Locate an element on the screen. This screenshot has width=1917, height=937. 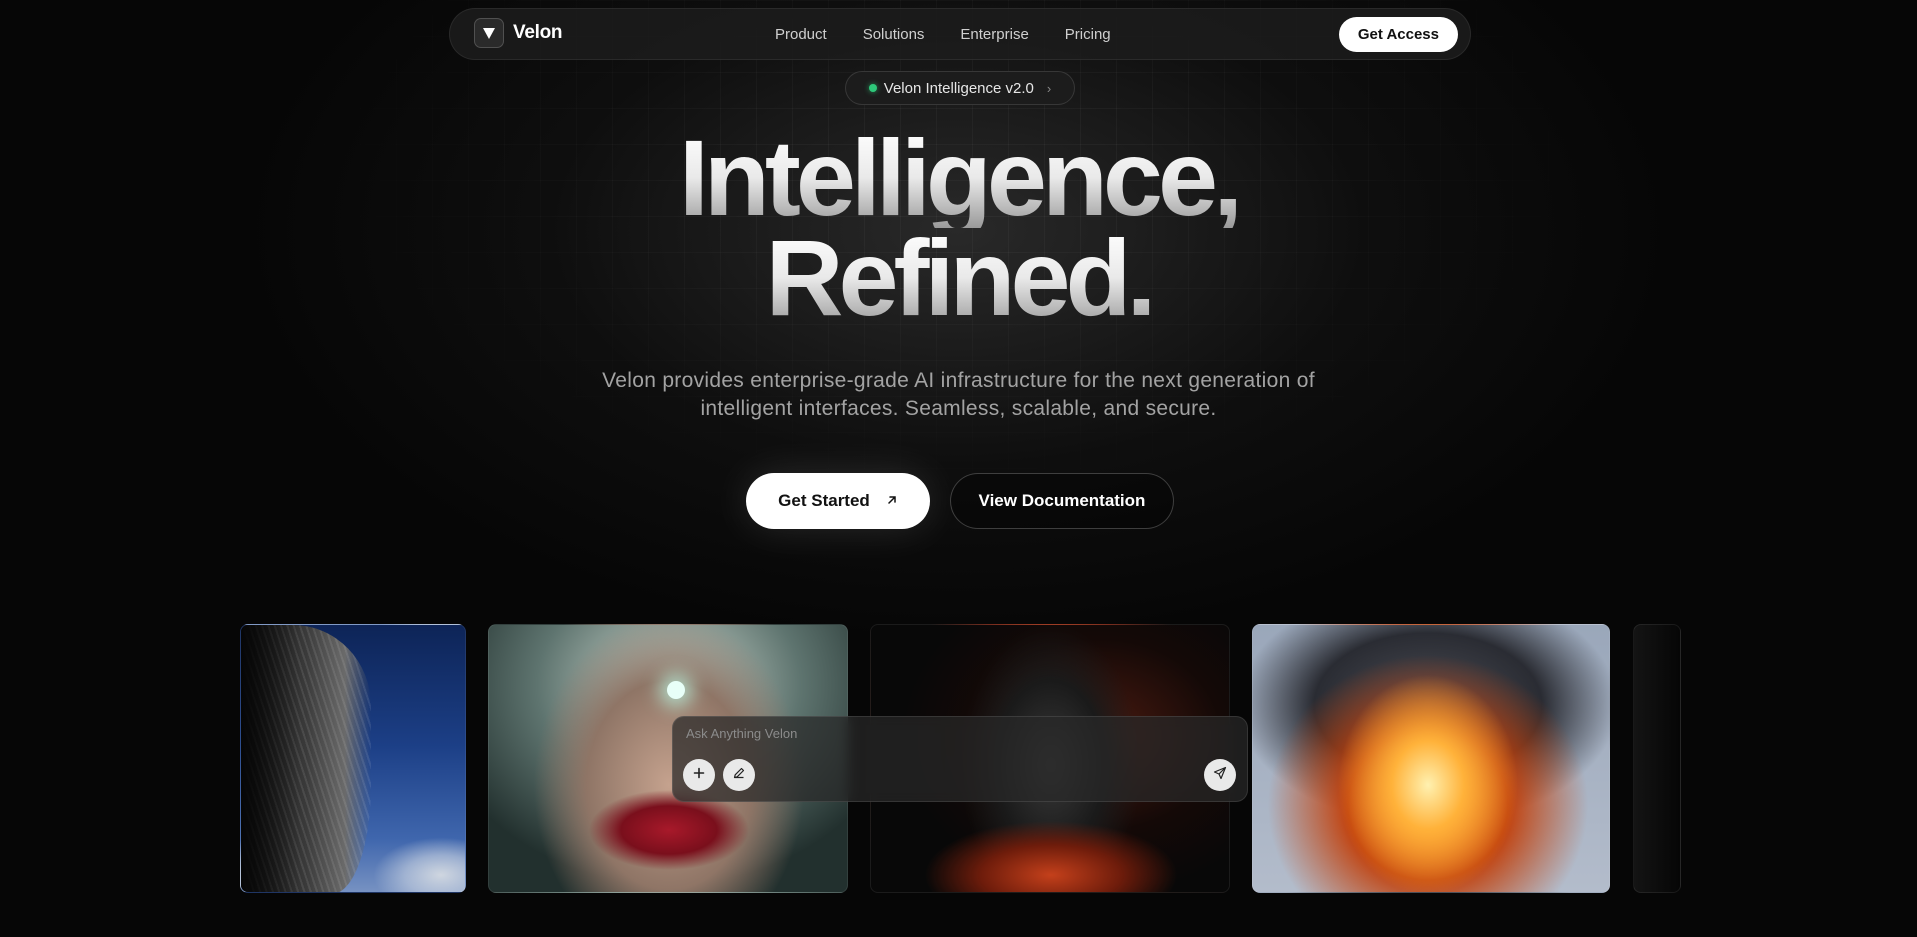
edge-fade is located at coordinates (271, 758).